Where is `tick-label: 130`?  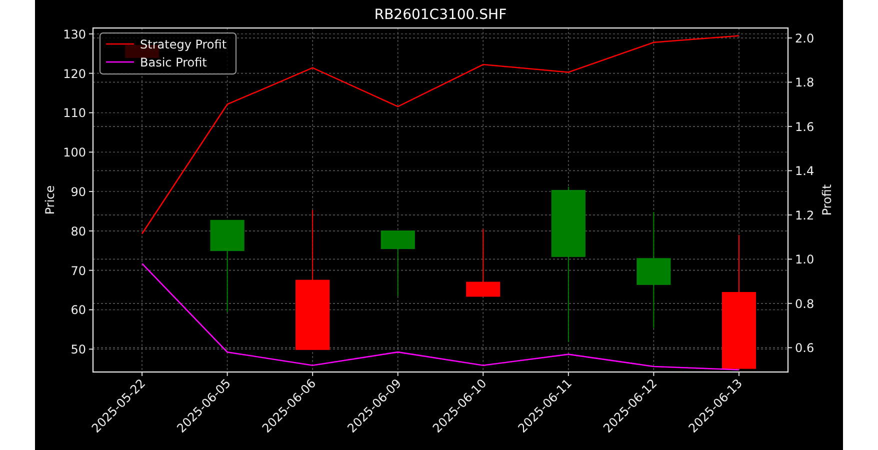 tick-label: 130 is located at coordinates (74, 34).